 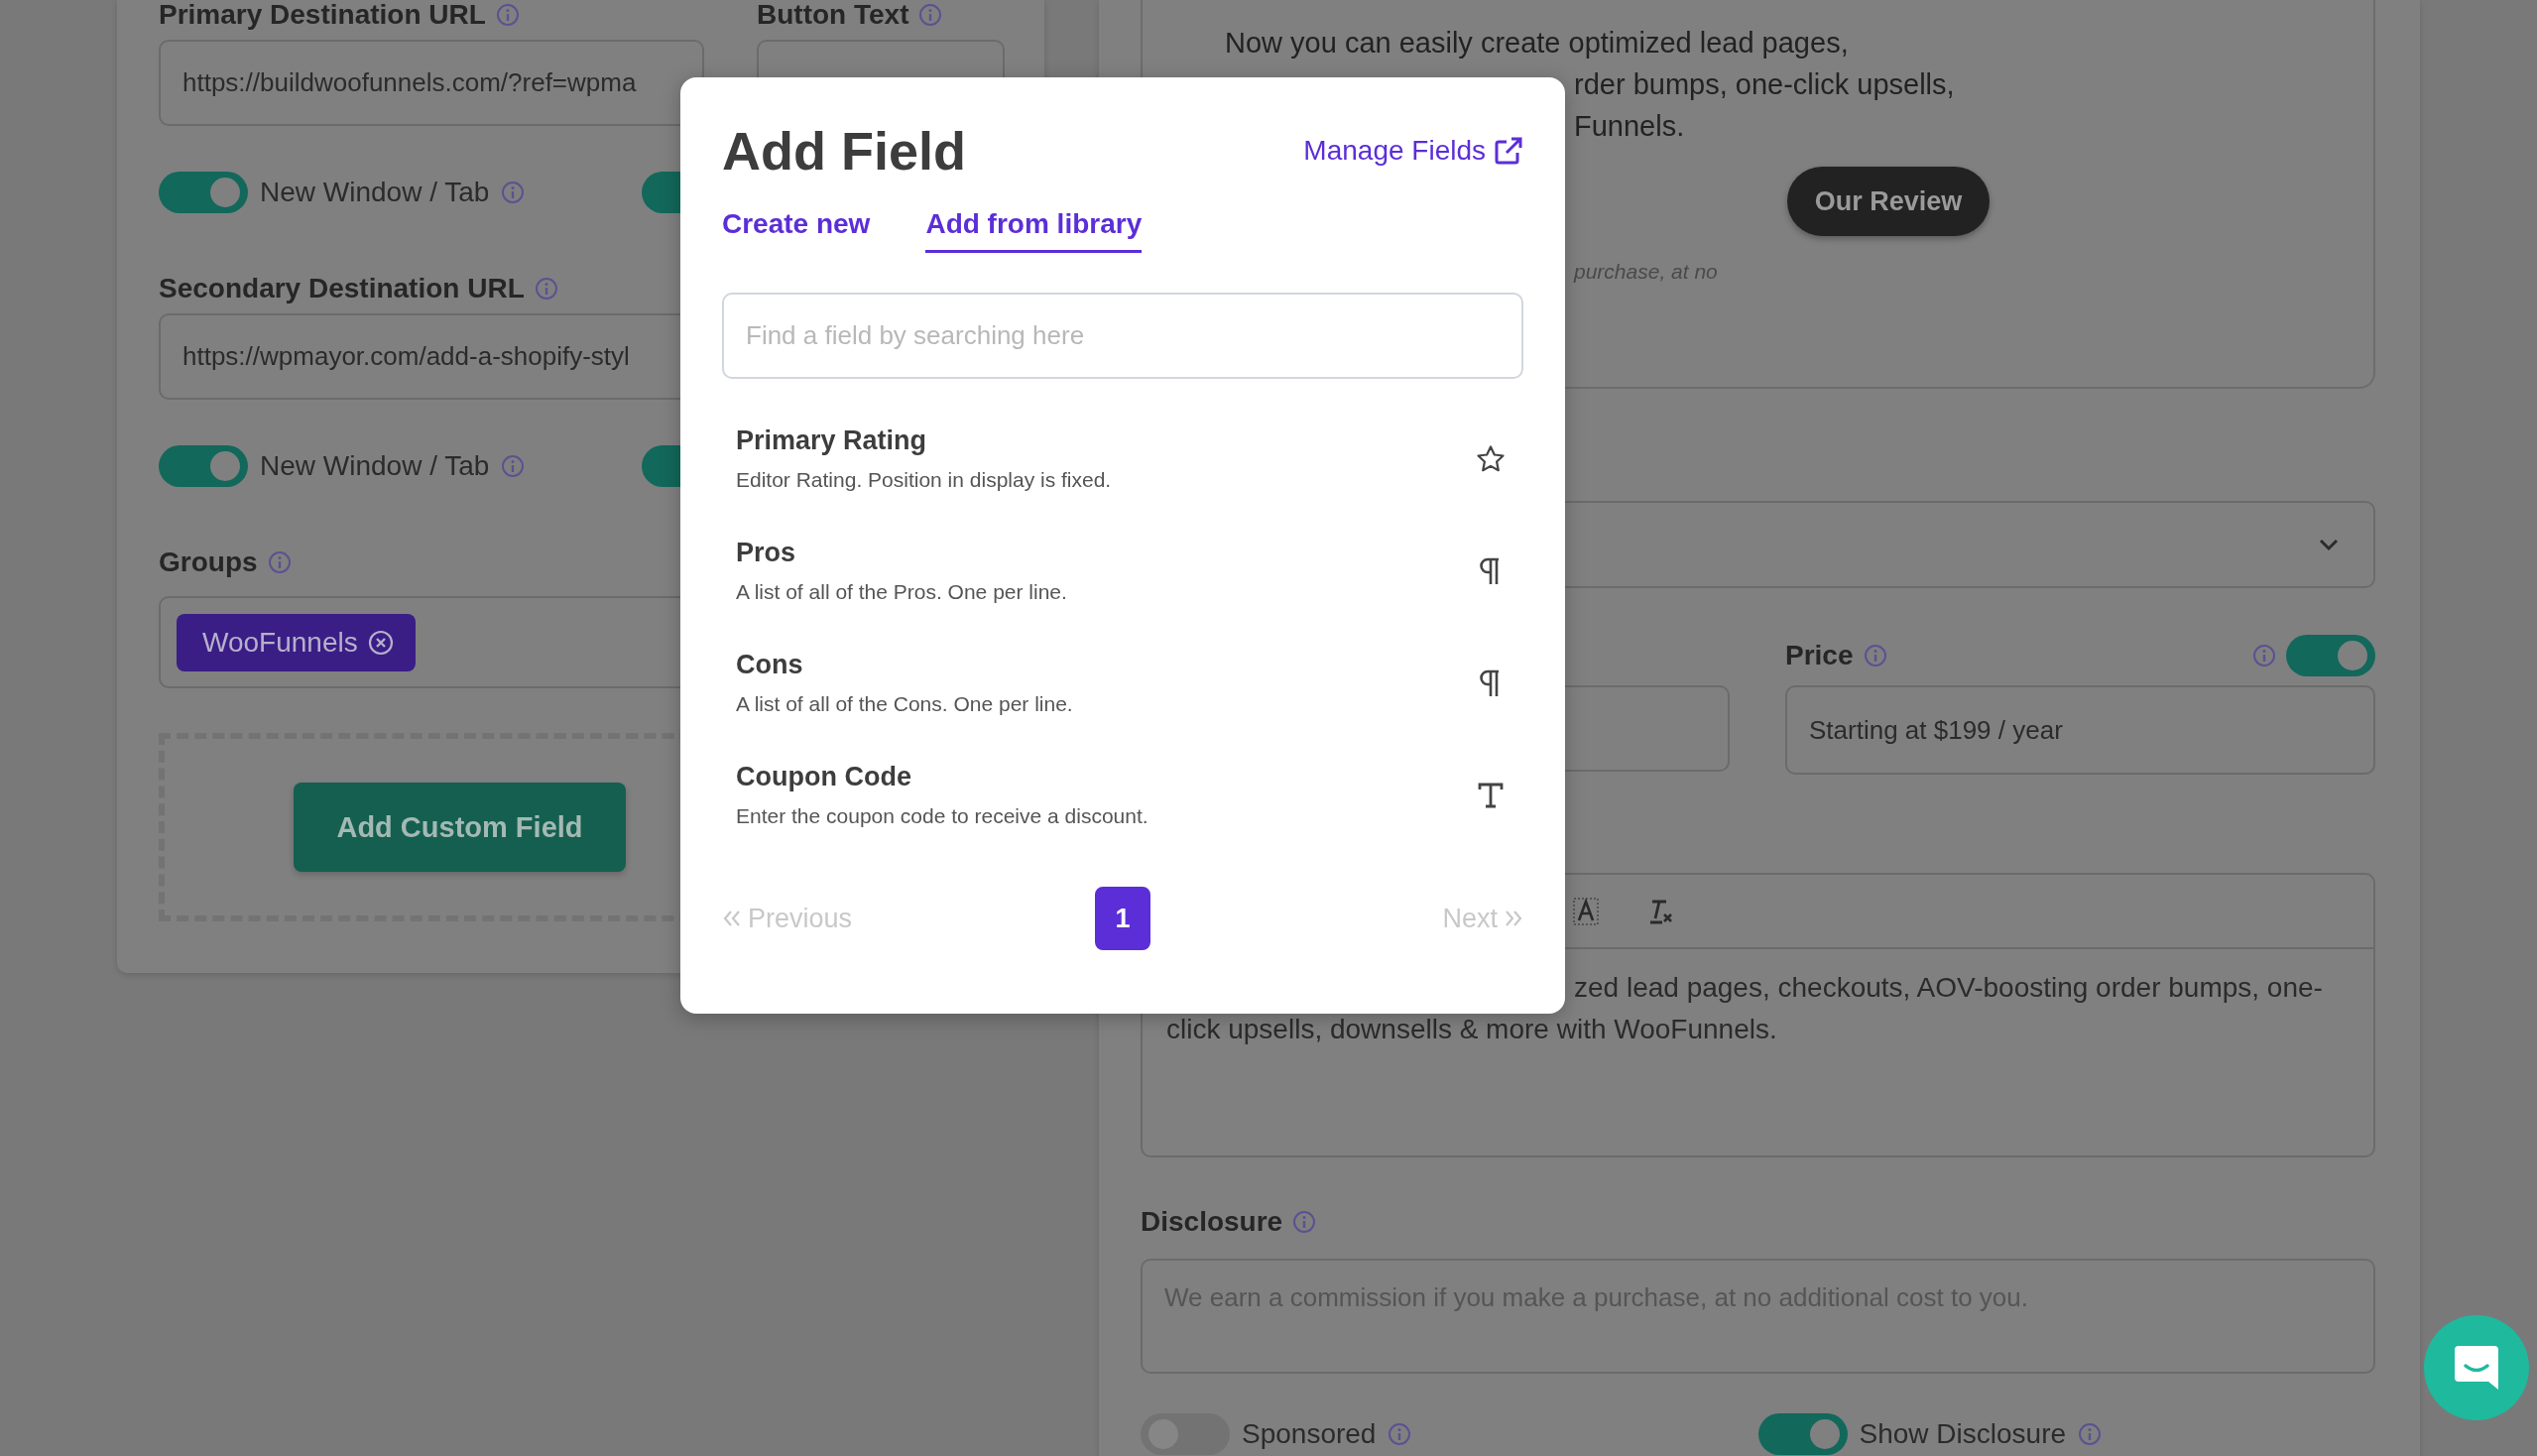 I want to click on modal-title: Add Field, so click(x=844, y=151).